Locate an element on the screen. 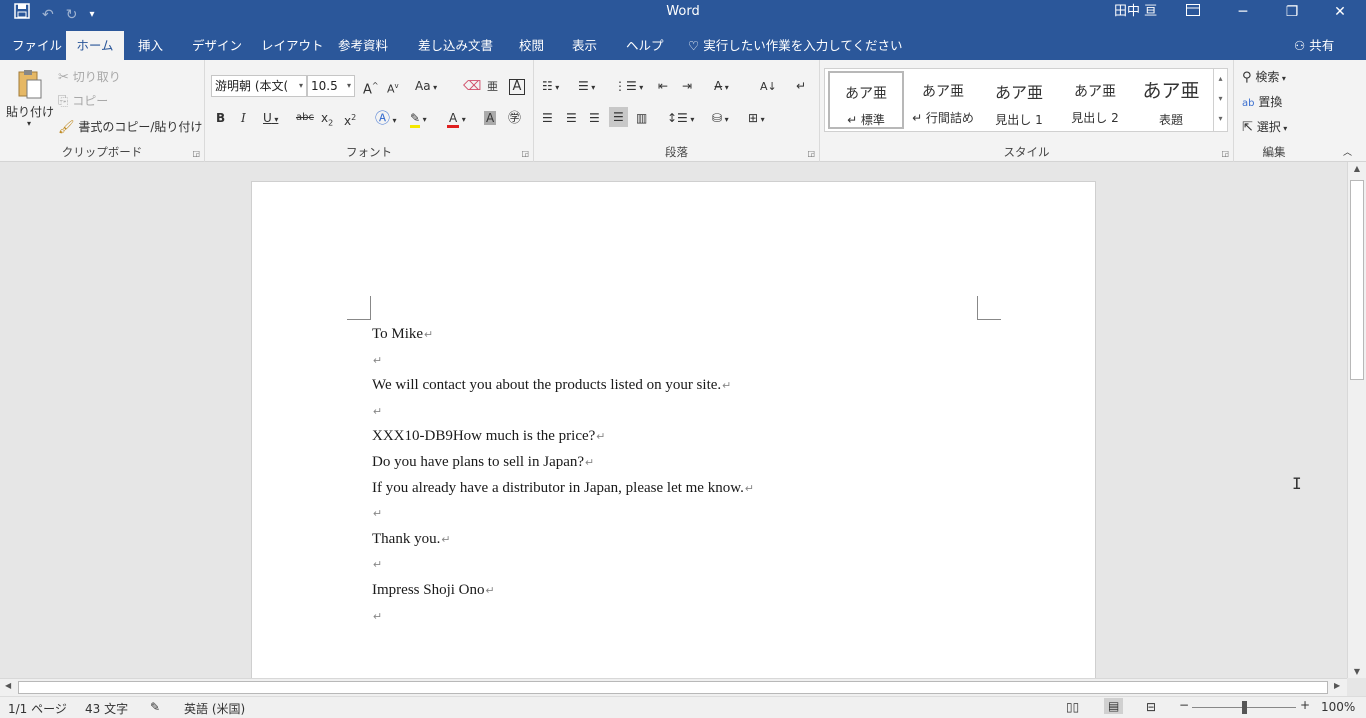 The width and height of the screenshot is (1366, 718). bold-button: B is located at coordinates (220, 118).